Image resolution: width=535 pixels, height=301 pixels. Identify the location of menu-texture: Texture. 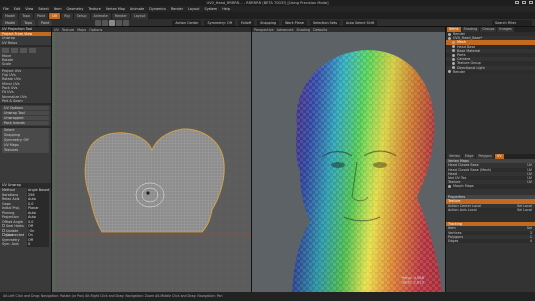
(94, 9).